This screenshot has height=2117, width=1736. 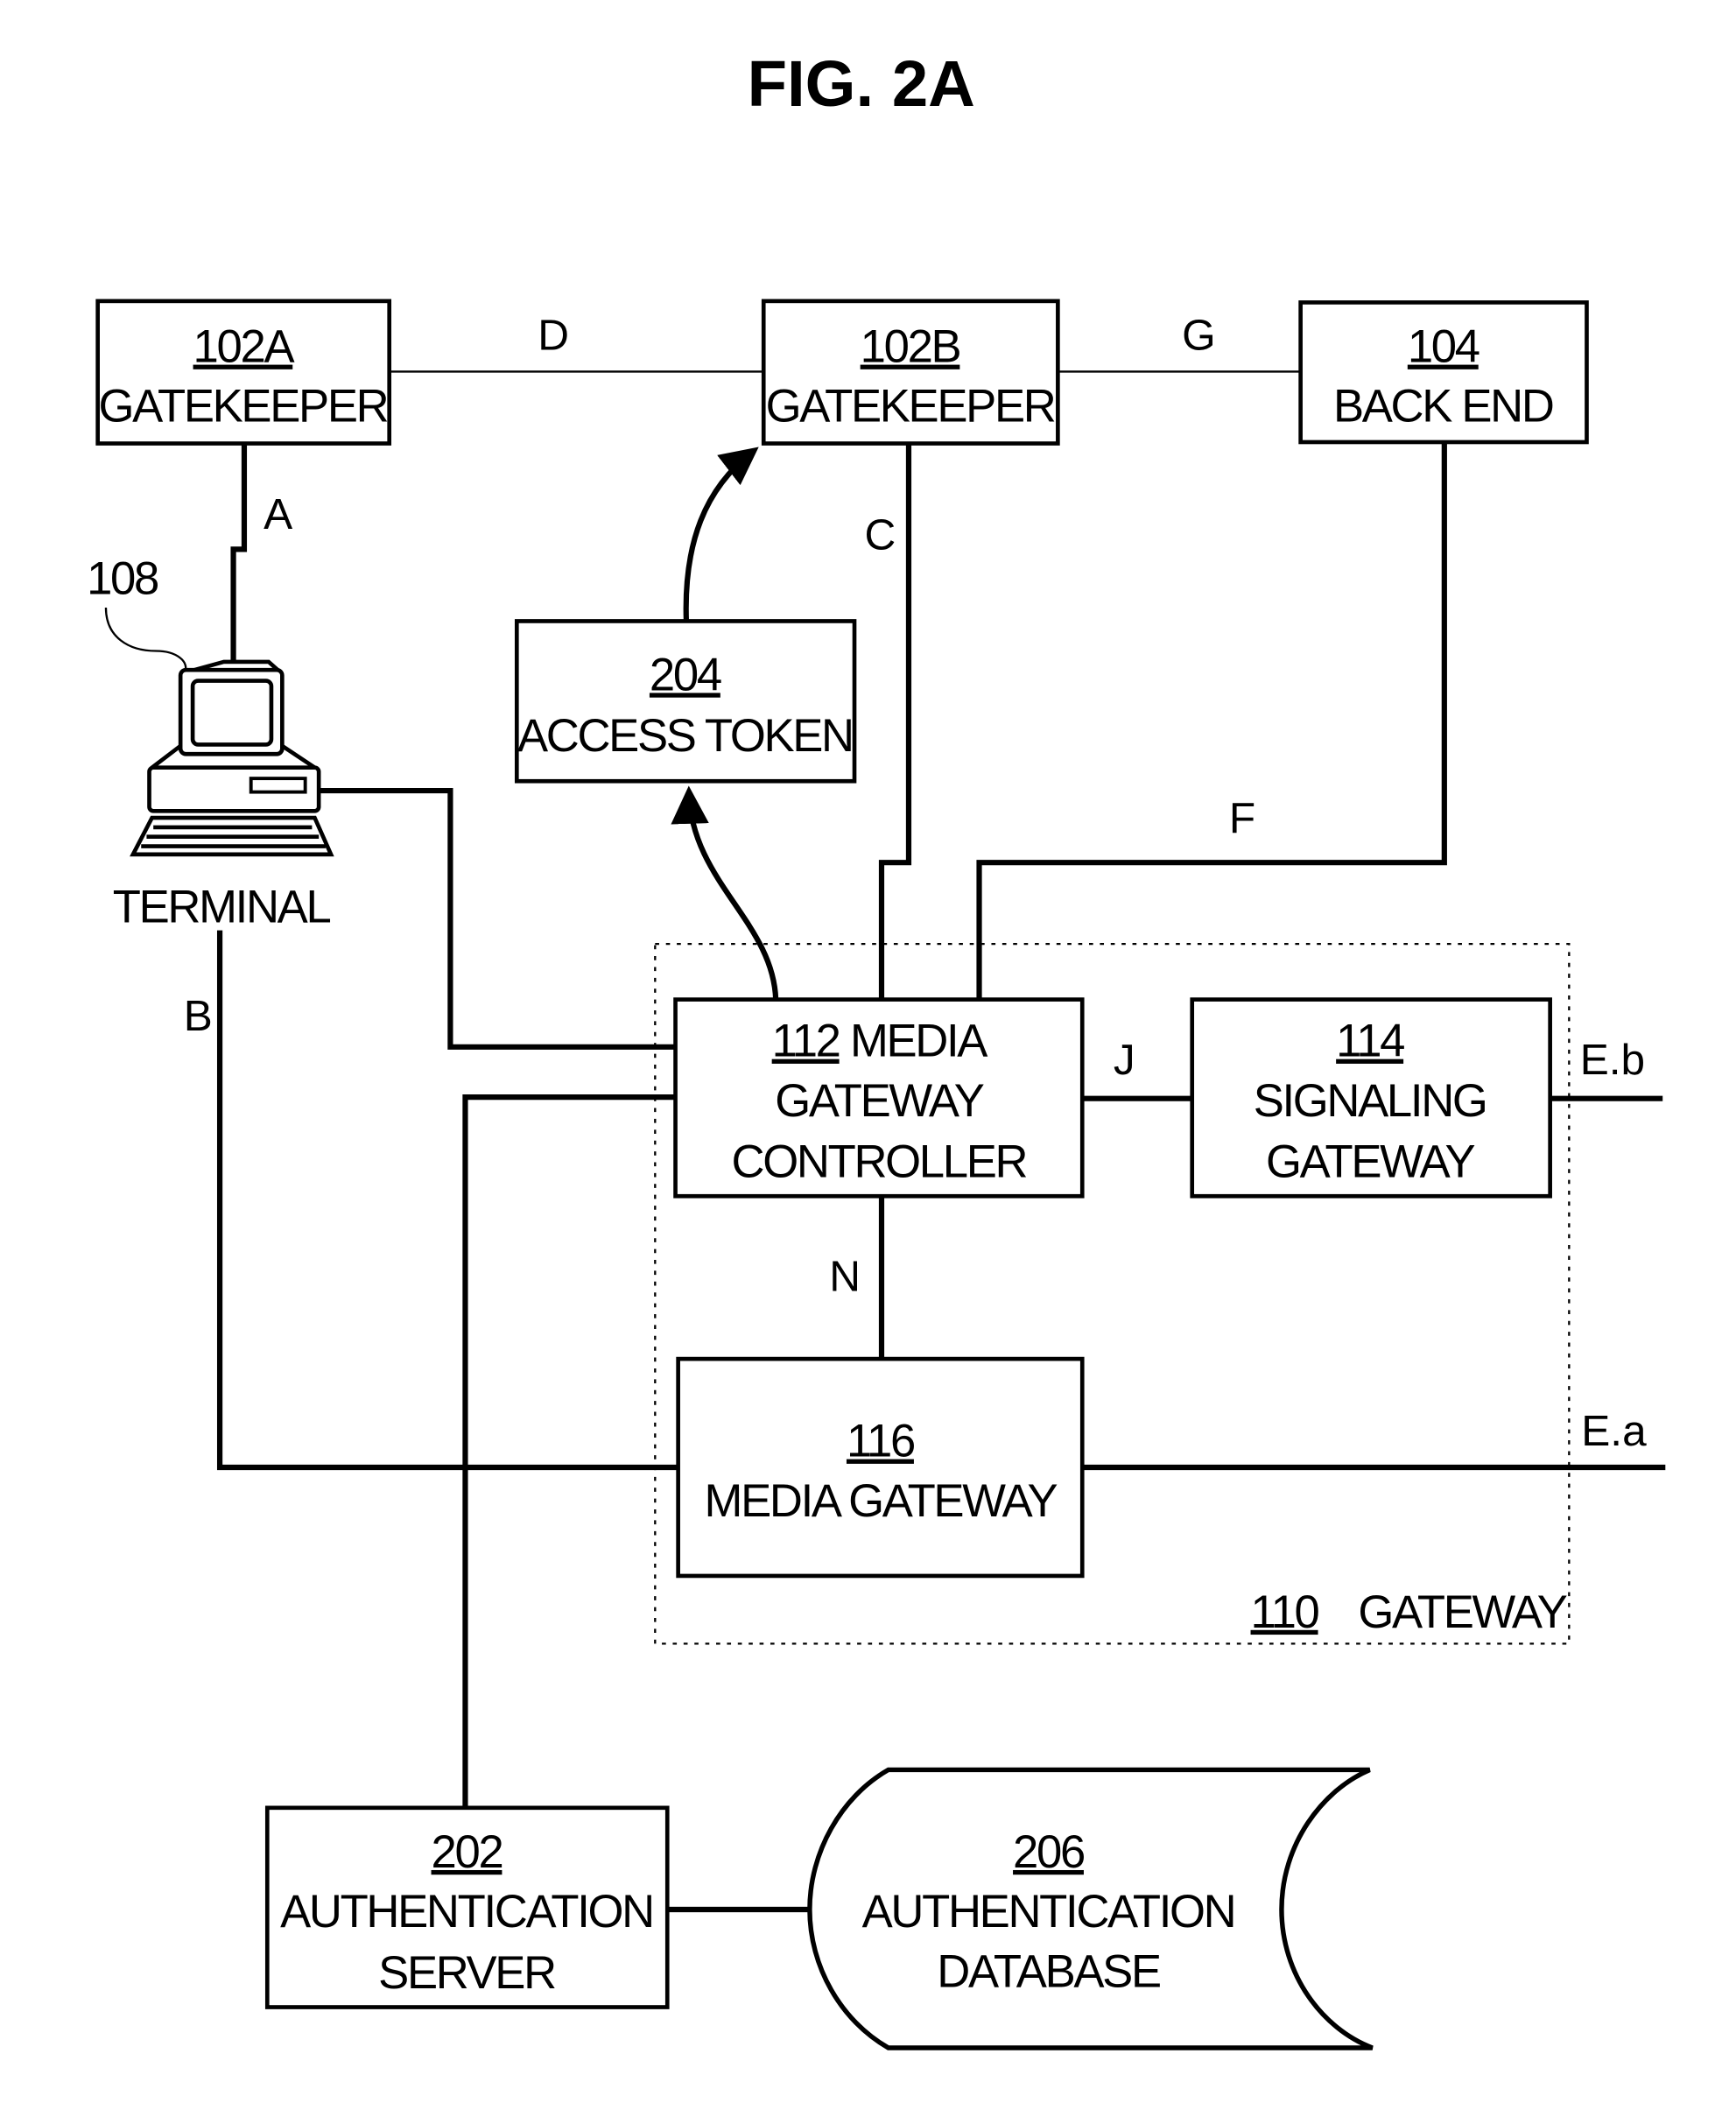 What do you see at coordinates (122, 578) in the screenshot?
I see `ref-108: 108` at bounding box center [122, 578].